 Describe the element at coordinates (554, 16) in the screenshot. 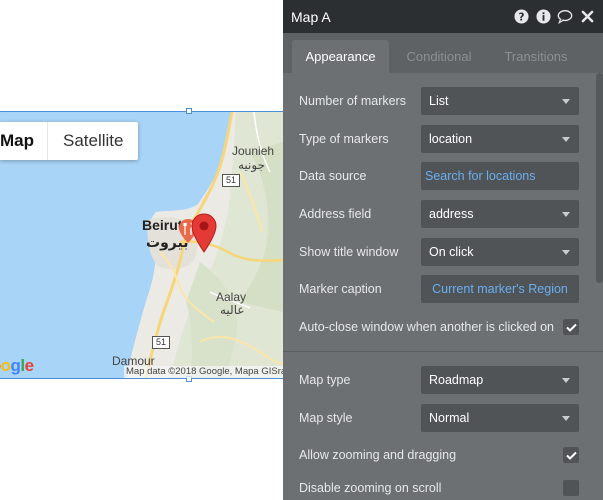

I see `header-icons: ?` at that location.